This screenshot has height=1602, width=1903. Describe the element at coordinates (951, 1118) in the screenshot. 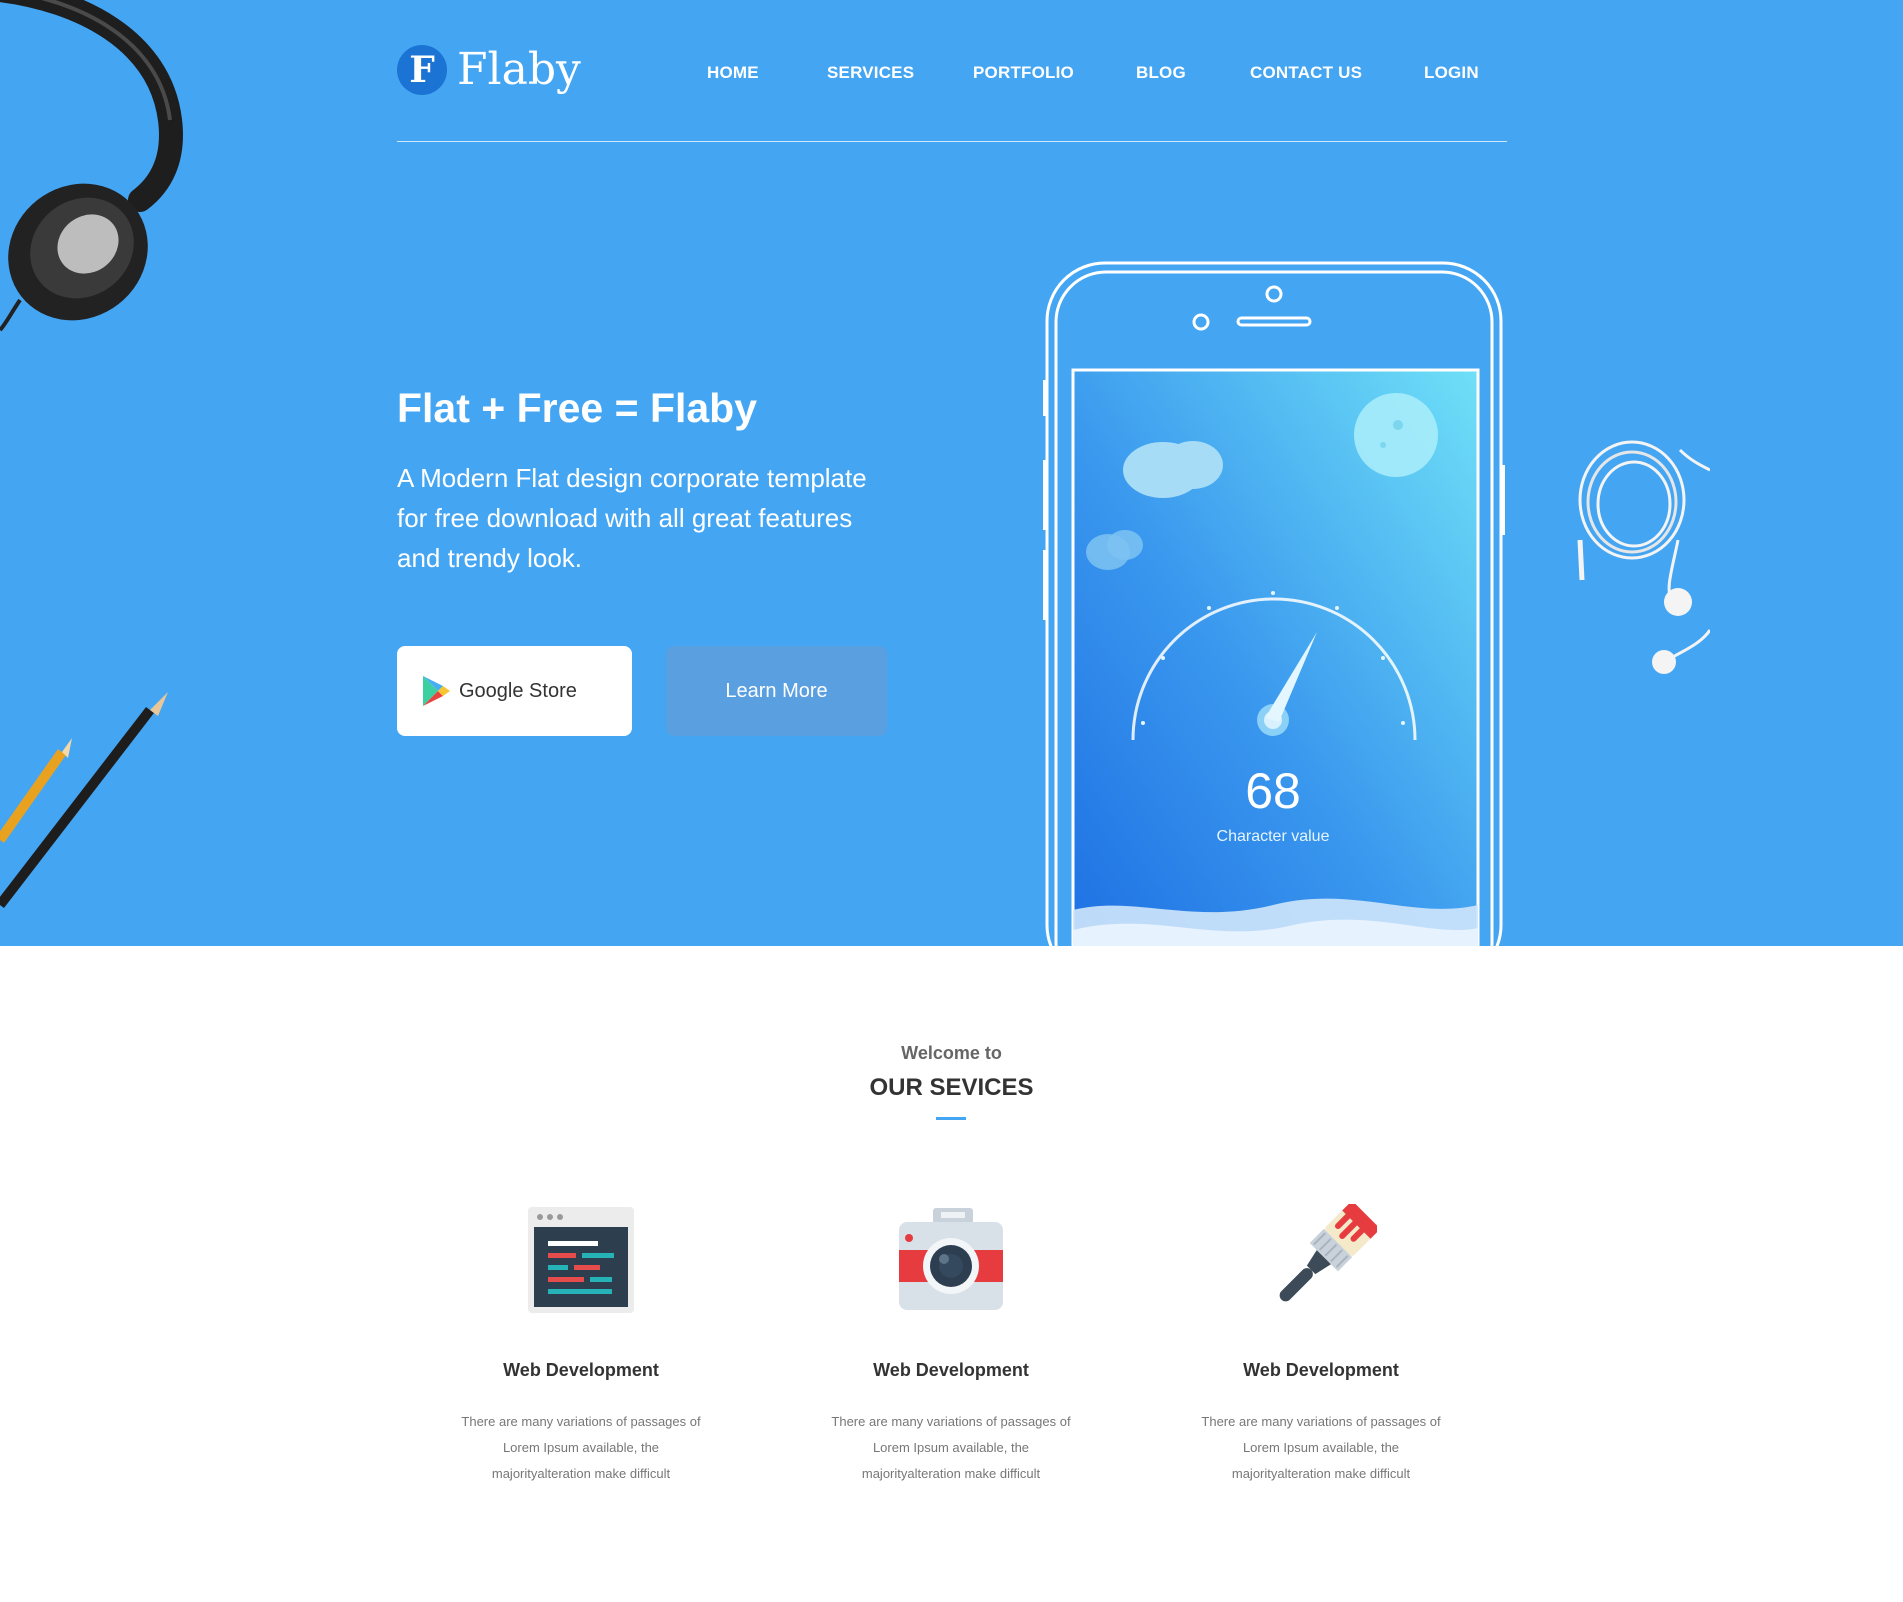

I see `services-title-underline` at that location.